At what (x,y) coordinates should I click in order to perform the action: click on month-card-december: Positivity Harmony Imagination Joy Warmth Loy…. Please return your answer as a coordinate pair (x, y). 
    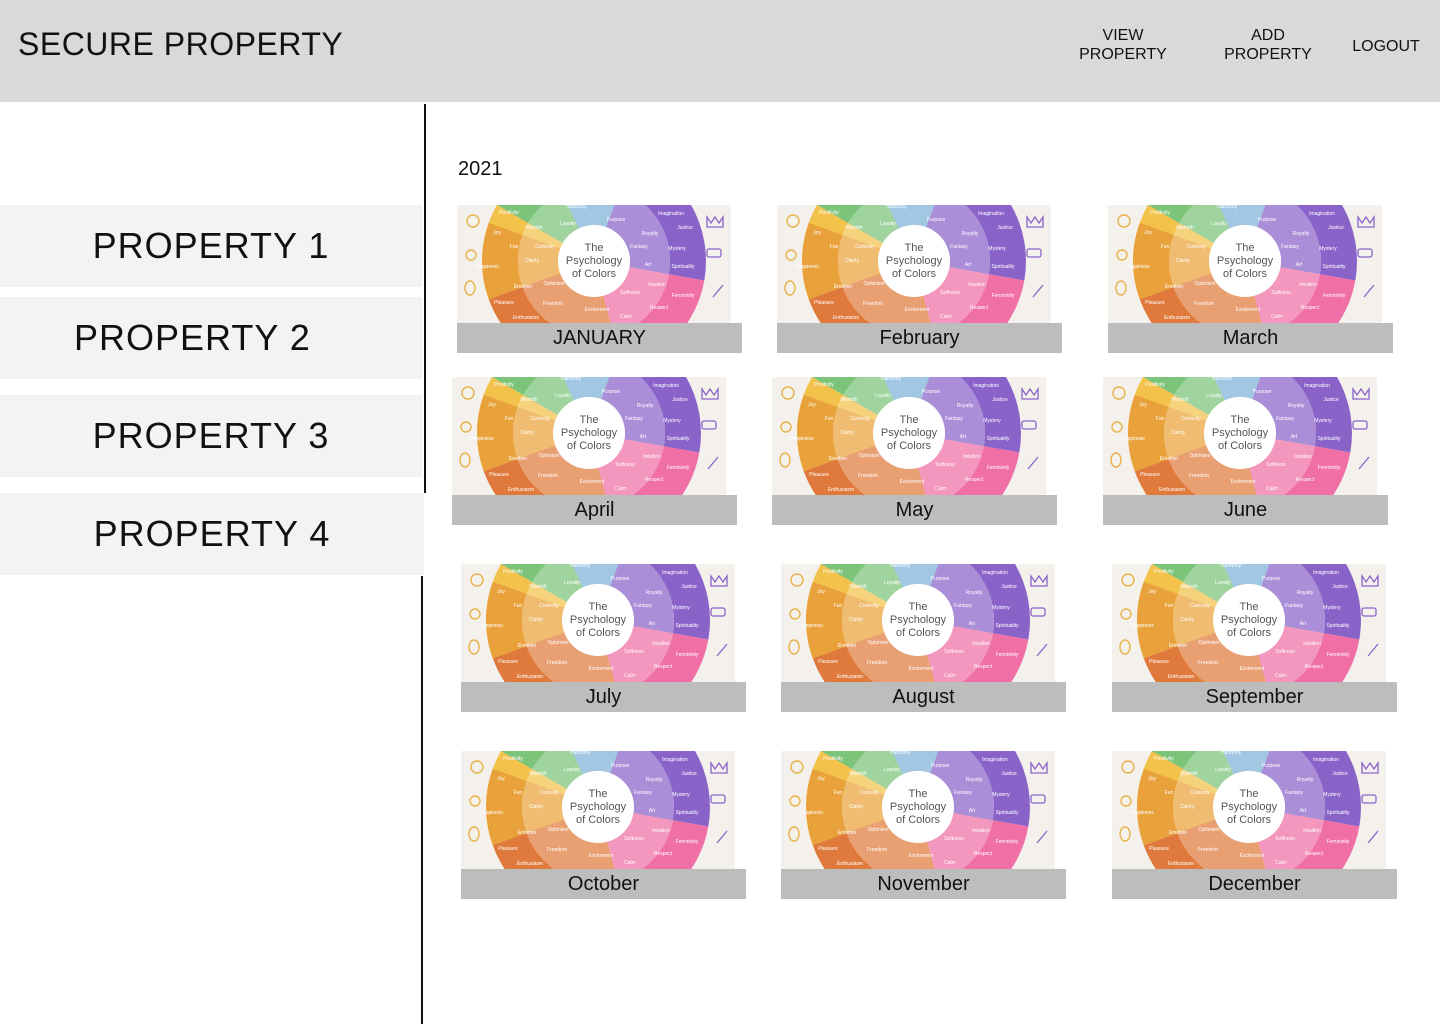
    Looking at the image, I should click on (1254, 825).